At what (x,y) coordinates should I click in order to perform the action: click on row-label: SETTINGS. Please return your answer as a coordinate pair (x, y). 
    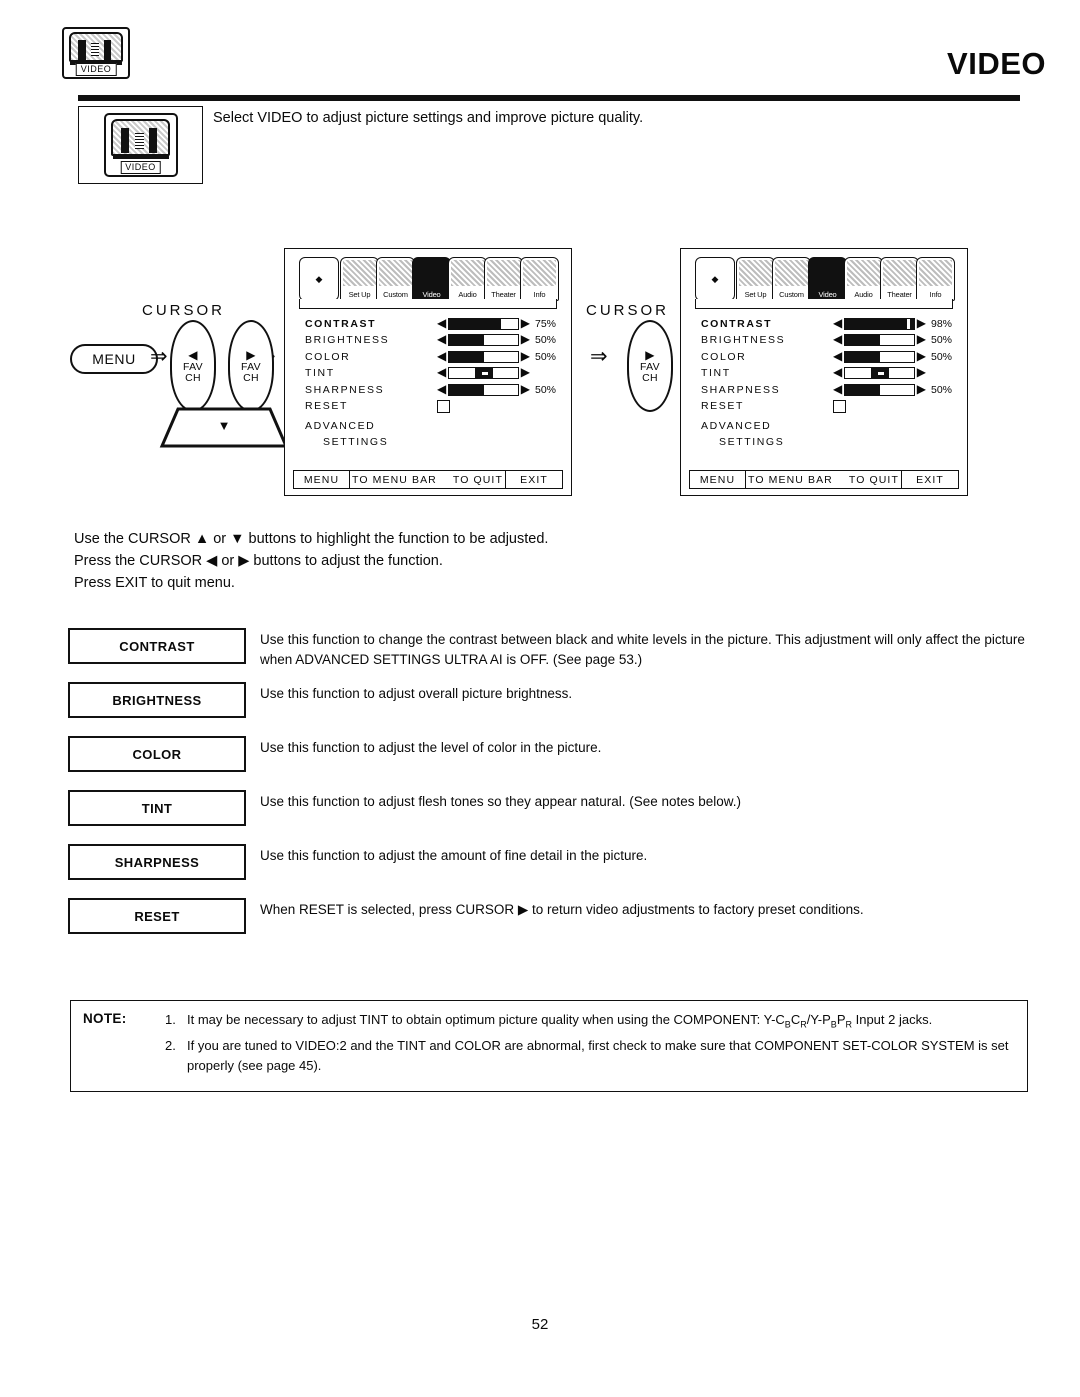
    Looking at the image, I should click on (752, 442).